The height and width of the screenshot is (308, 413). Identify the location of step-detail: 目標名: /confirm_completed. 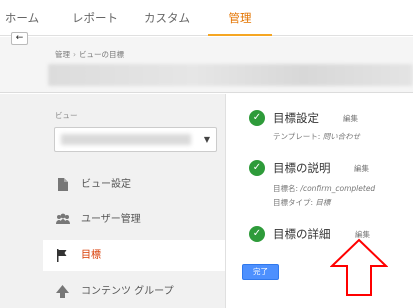
(324, 188).